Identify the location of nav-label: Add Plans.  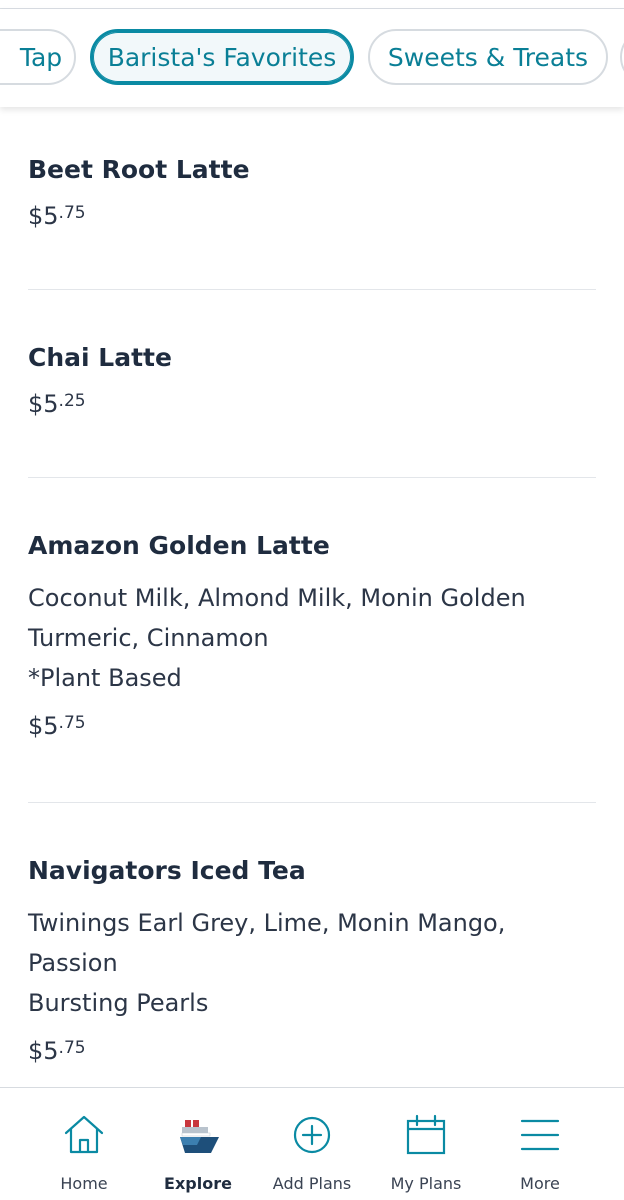
(312, 1183).